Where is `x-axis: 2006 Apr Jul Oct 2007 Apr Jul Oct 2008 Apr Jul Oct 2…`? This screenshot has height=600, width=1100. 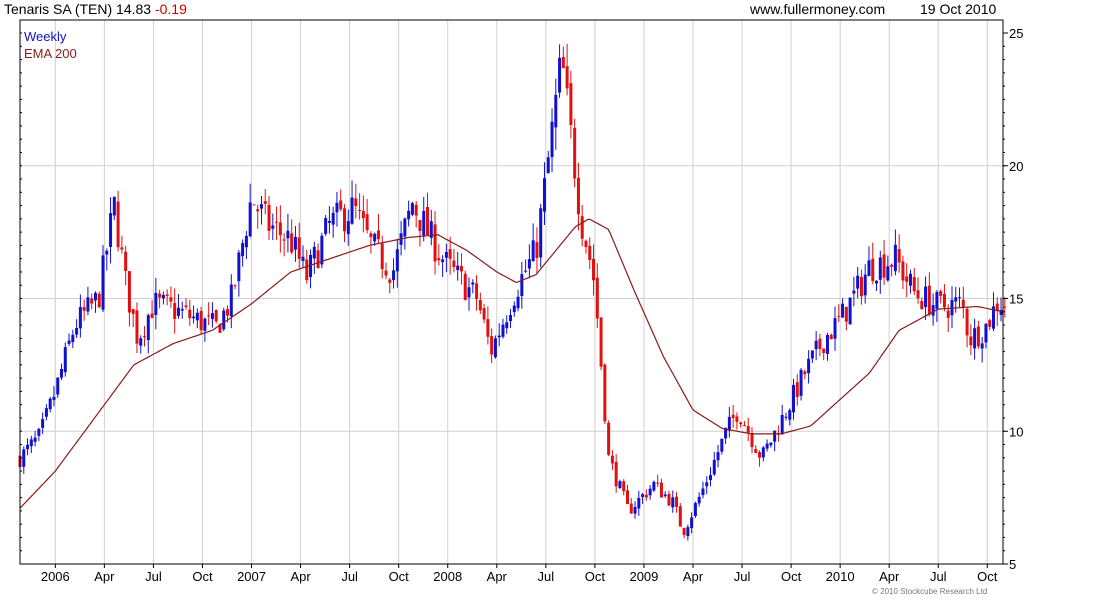
x-axis: 2006 Apr Jul Oct 2007 Apr Jul Oct 2008 Apr Jul Oct 2… is located at coordinates (519, 574).